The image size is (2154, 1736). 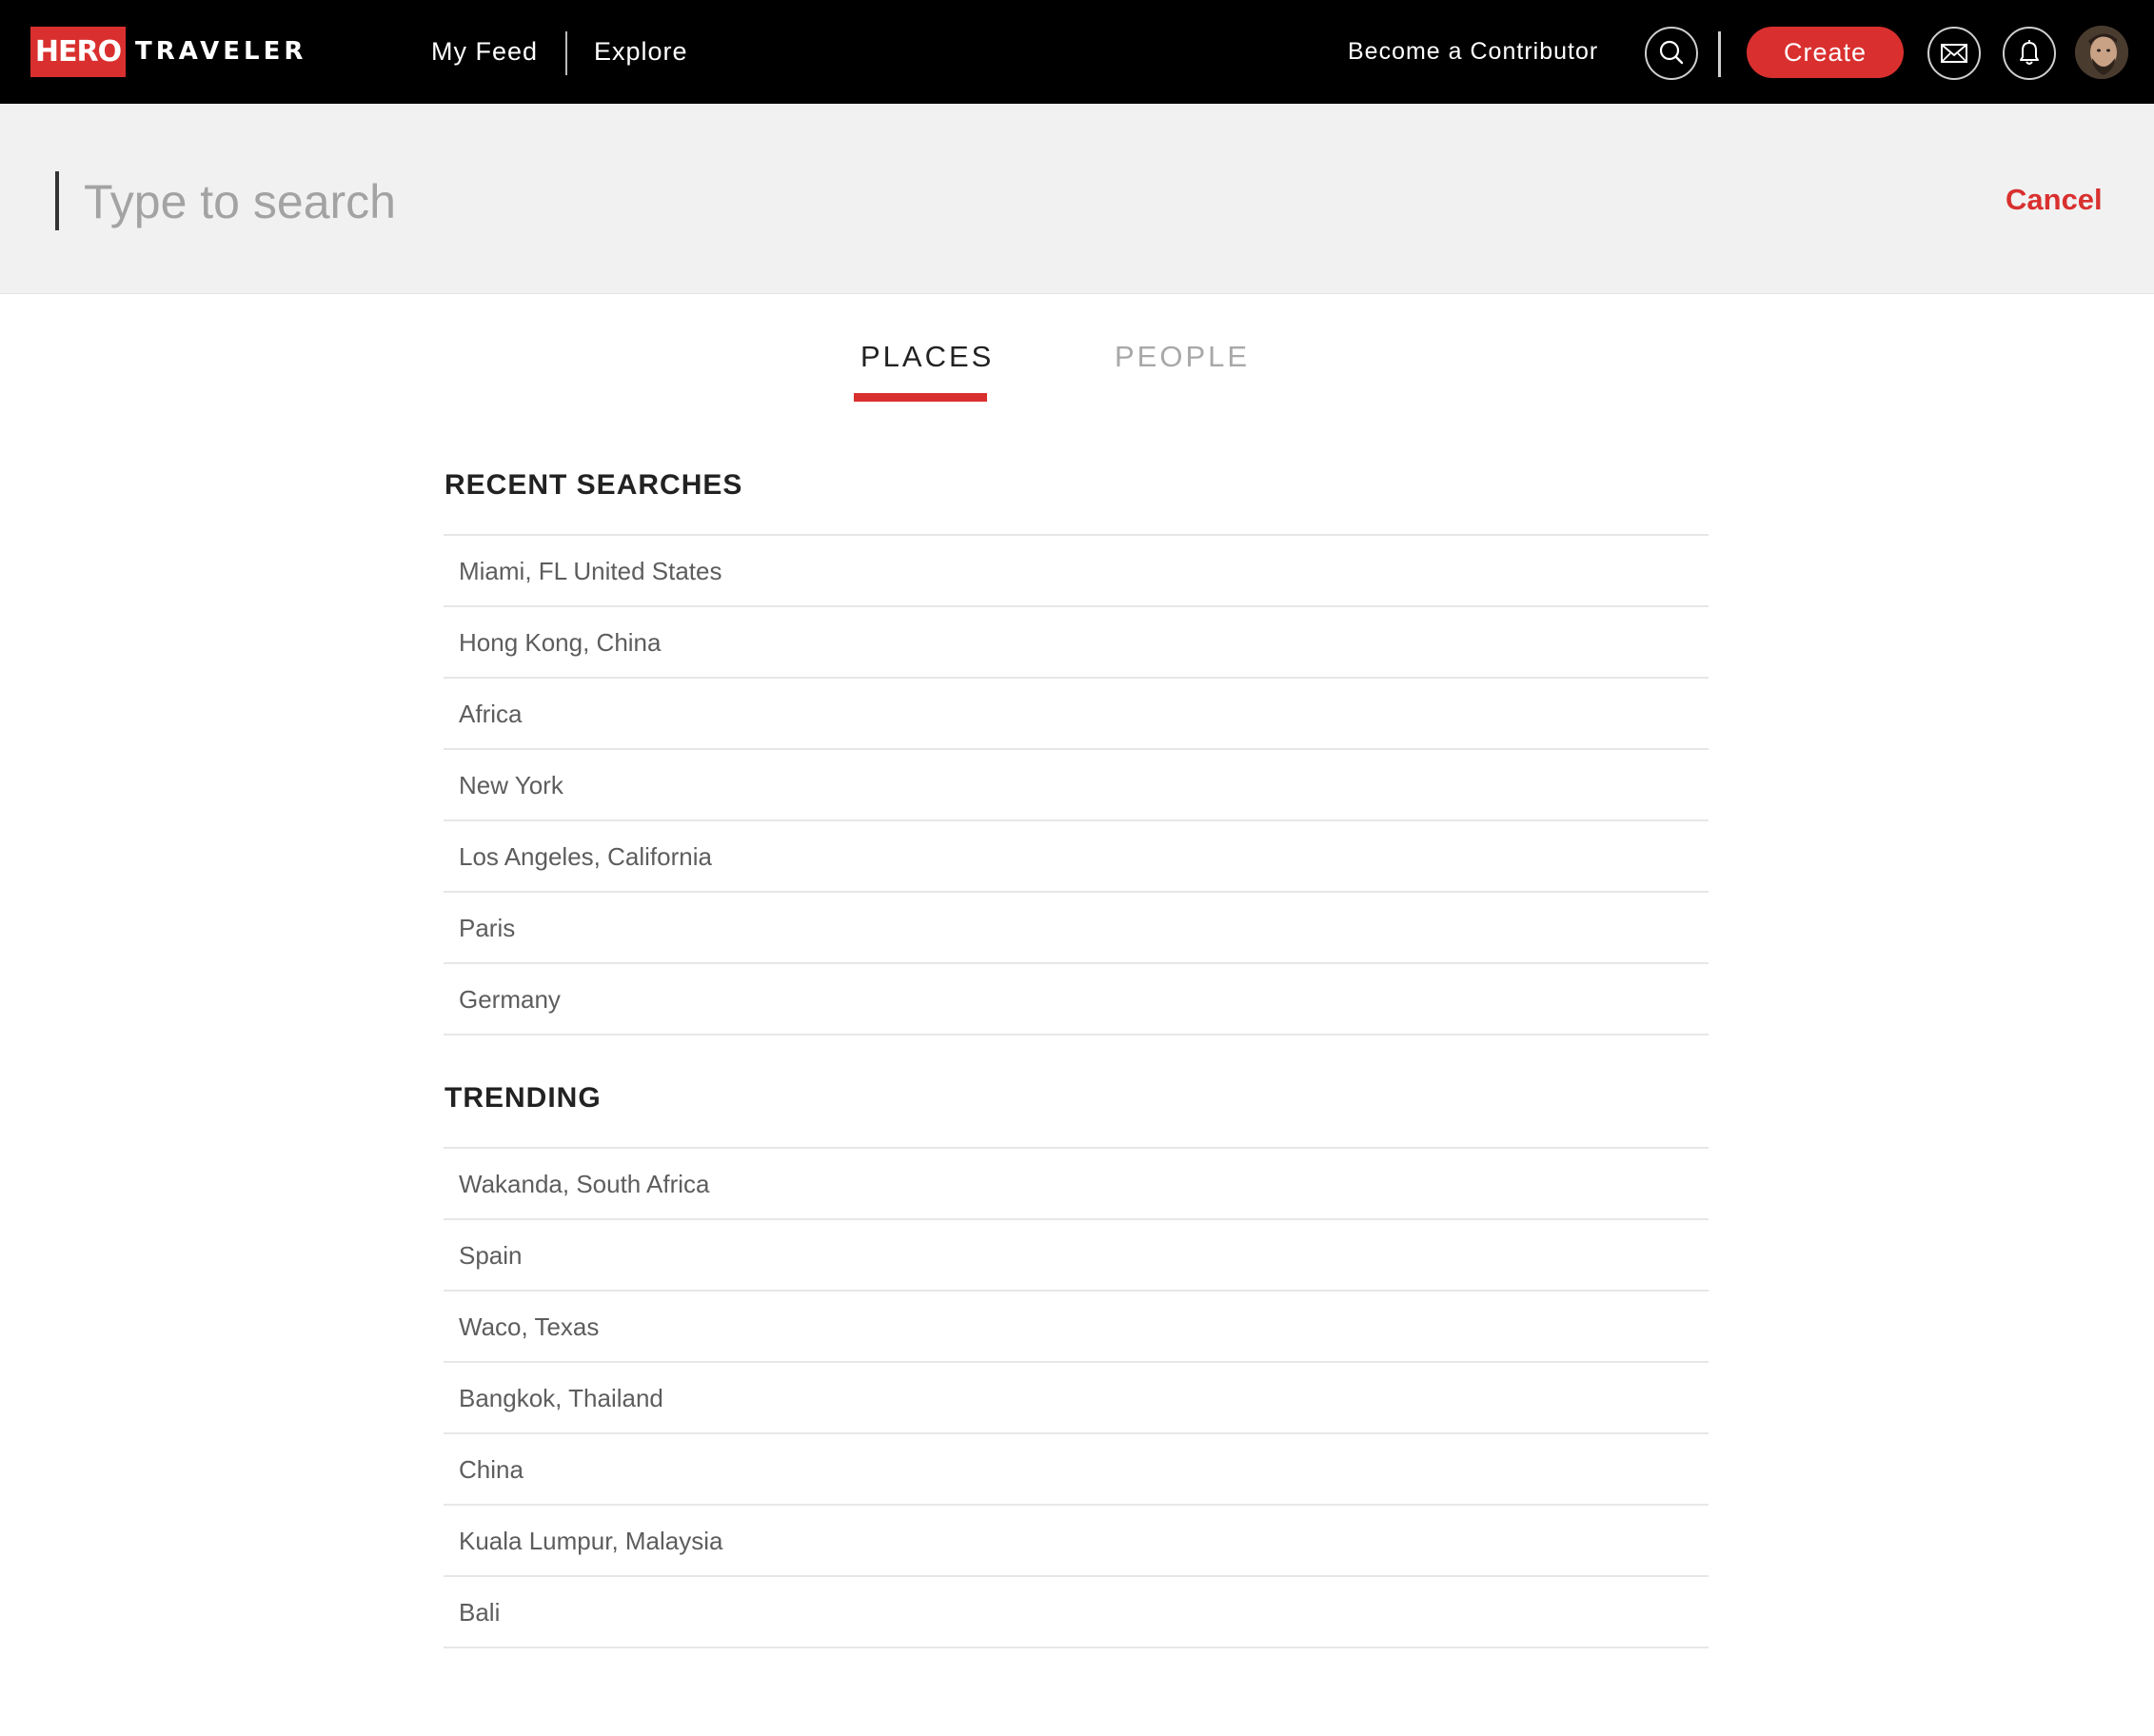 I want to click on recent-search-item: New York, so click(x=1077, y=785).